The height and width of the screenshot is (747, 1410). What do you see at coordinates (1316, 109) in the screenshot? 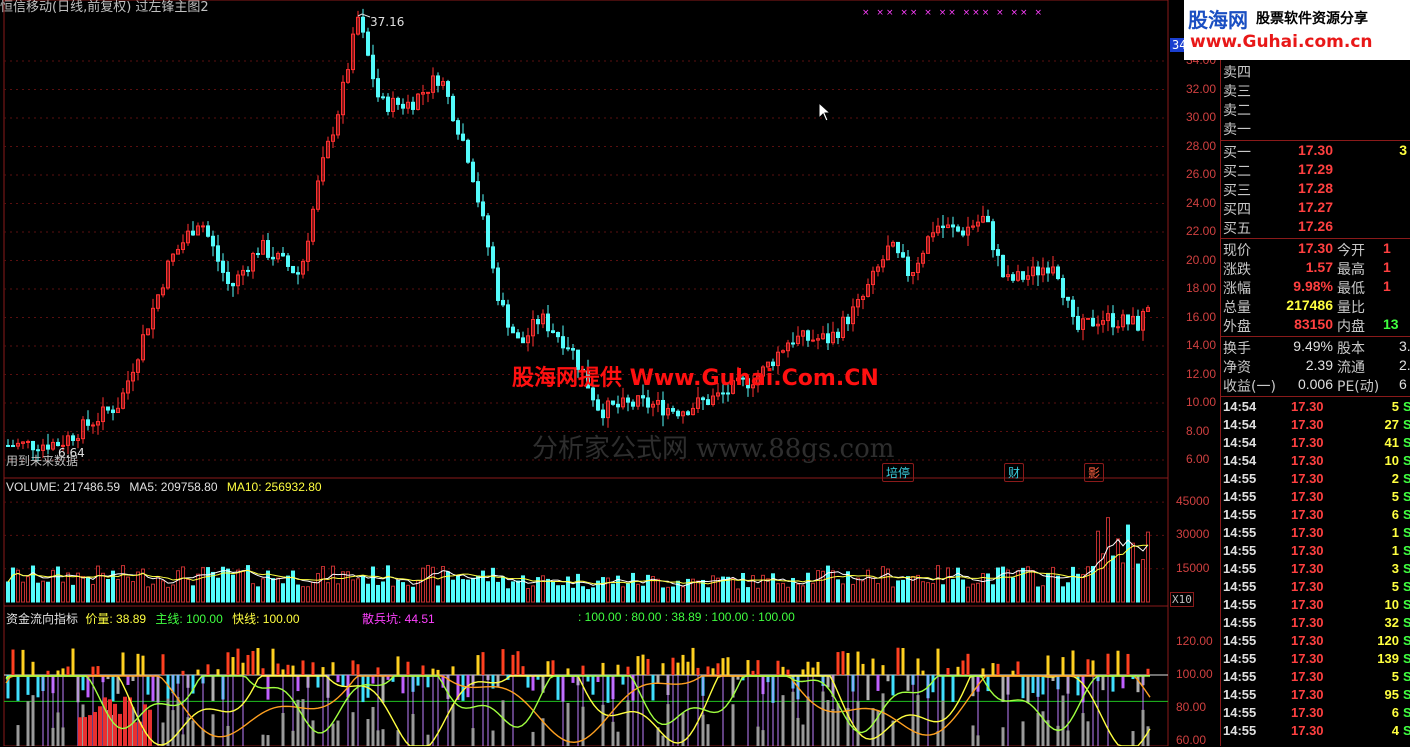
I see `sell-row: 卖二` at bounding box center [1316, 109].